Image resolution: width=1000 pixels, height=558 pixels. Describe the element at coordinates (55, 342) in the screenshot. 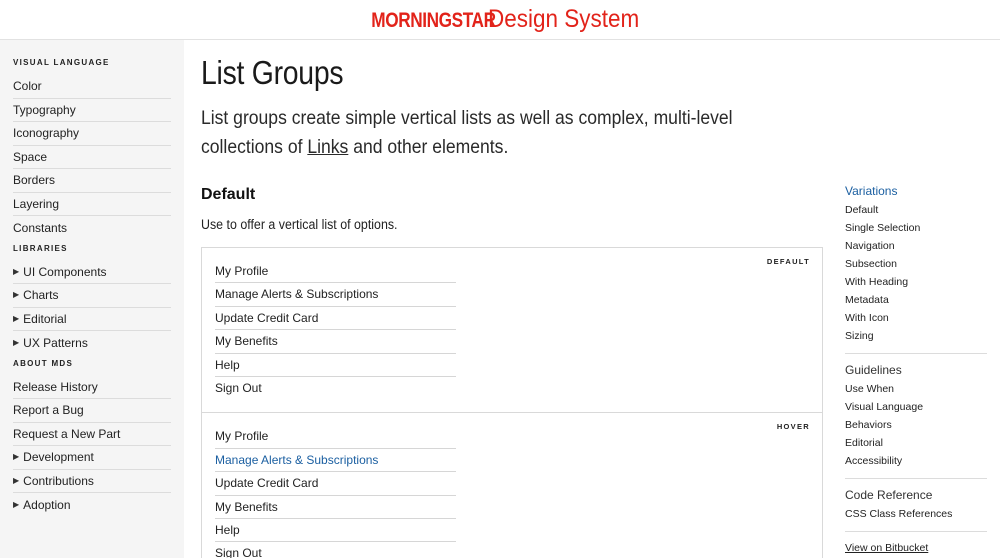

I see `sidebar-item-label: UX Patterns` at that location.